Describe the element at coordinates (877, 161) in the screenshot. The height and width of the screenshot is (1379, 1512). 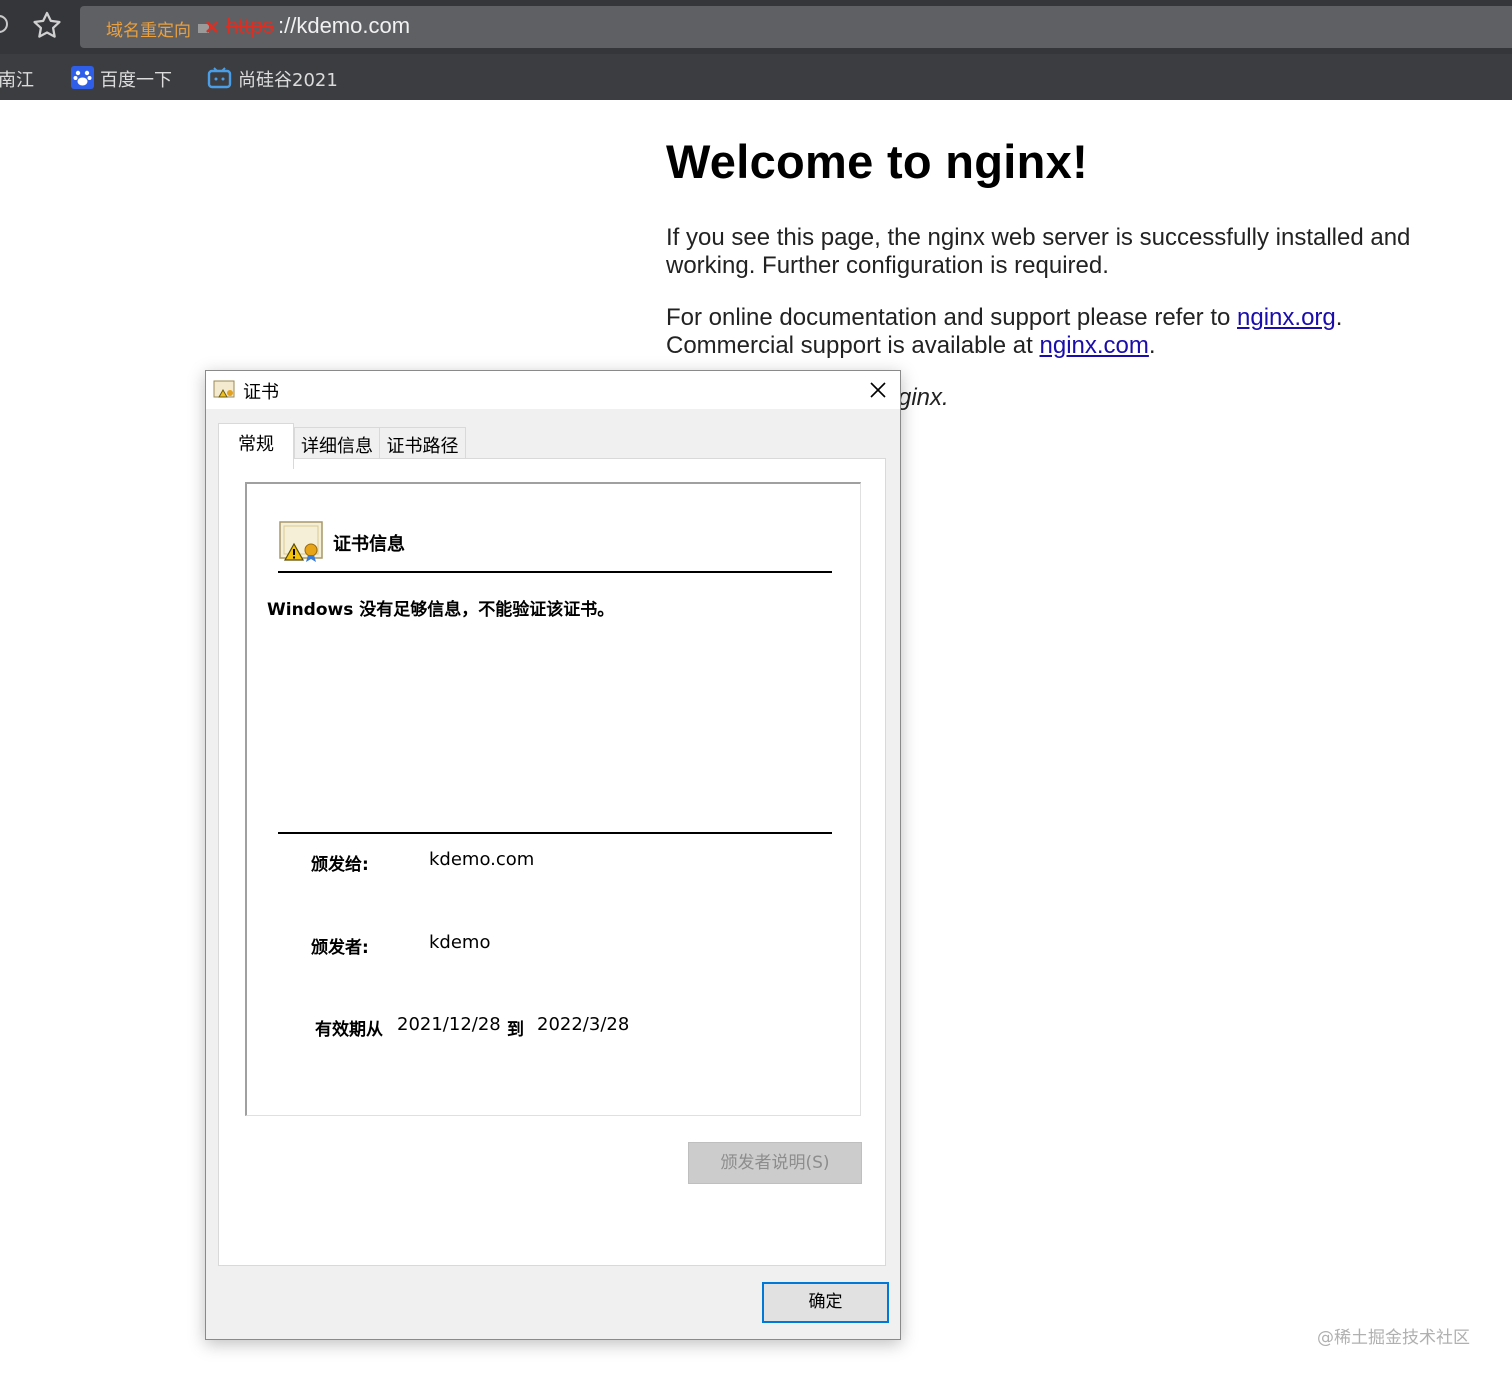
I see `page-title: Welcome to nginx!` at that location.